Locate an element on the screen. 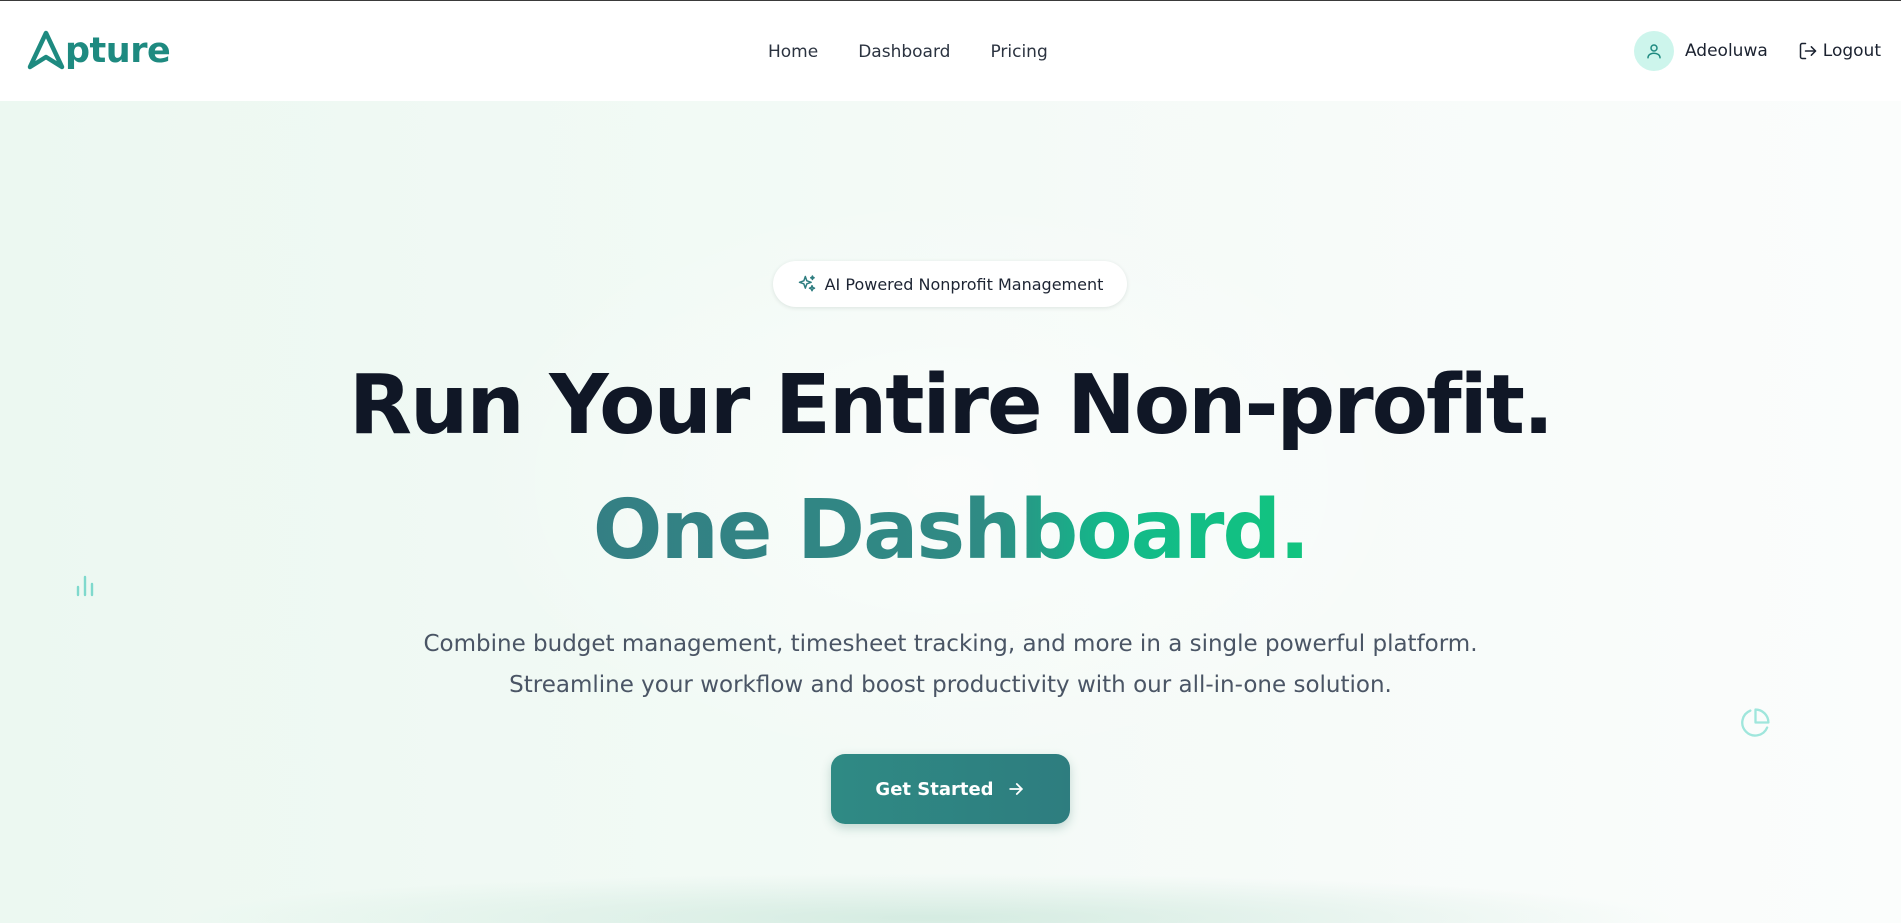  logout-icon is located at coordinates (1808, 51).